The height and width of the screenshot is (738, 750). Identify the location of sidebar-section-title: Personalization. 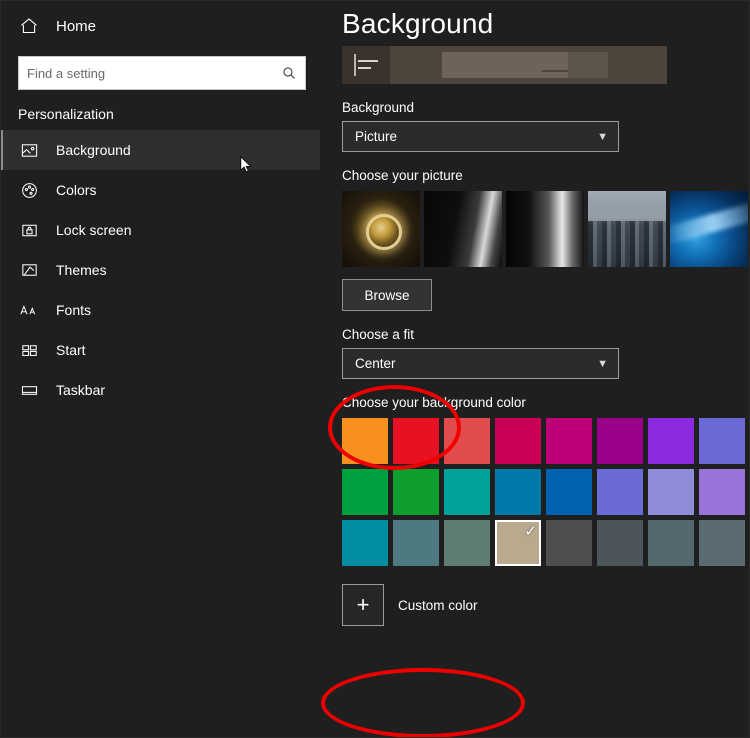
(66, 114).